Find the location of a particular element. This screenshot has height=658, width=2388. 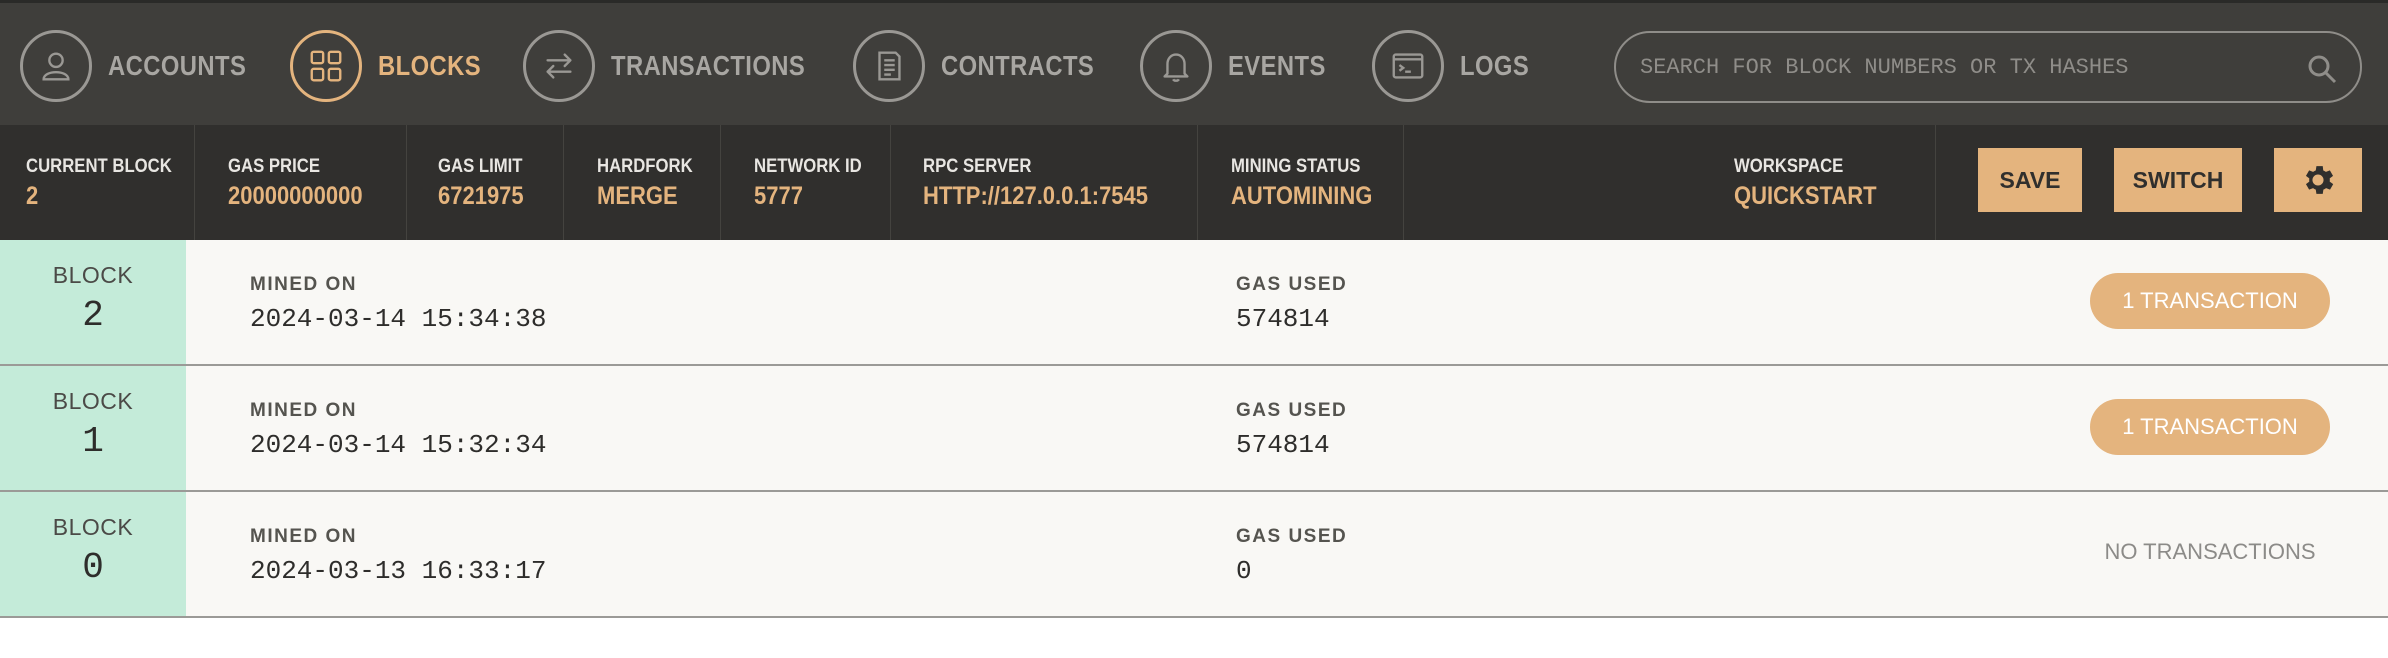

logs-icon is located at coordinates (1408, 66).